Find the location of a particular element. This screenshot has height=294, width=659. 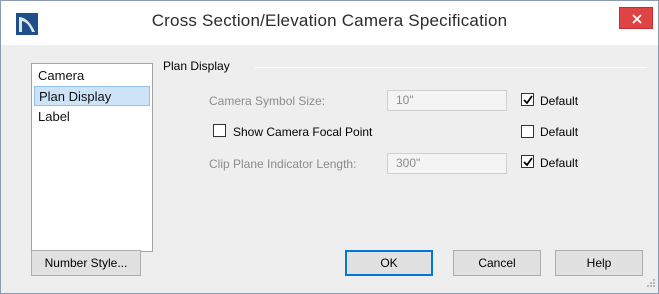

close-button is located at coordinates (636, 18).